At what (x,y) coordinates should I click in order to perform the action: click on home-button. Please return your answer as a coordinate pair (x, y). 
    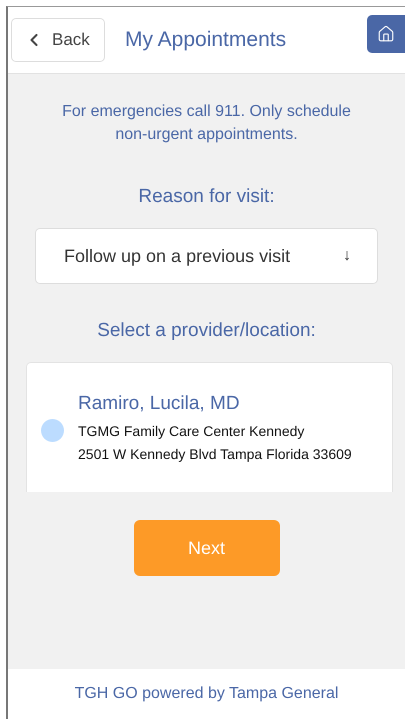
    Looking at the image, I should click on (386, 34).